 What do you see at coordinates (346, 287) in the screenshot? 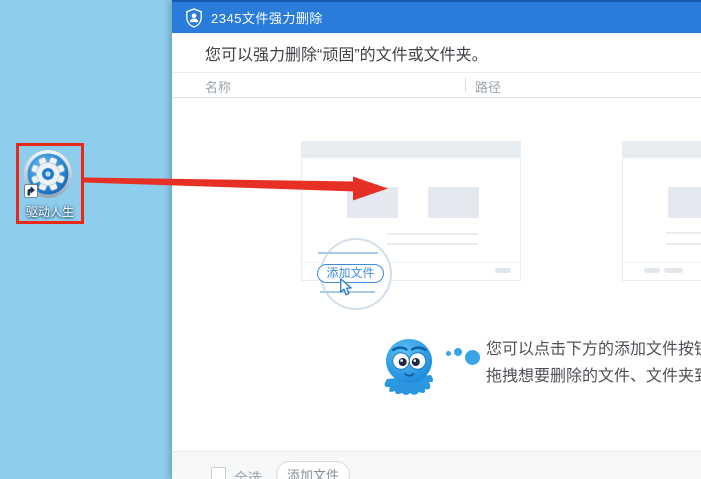
I see `cursor-icon` at bounding box center [346, 287].